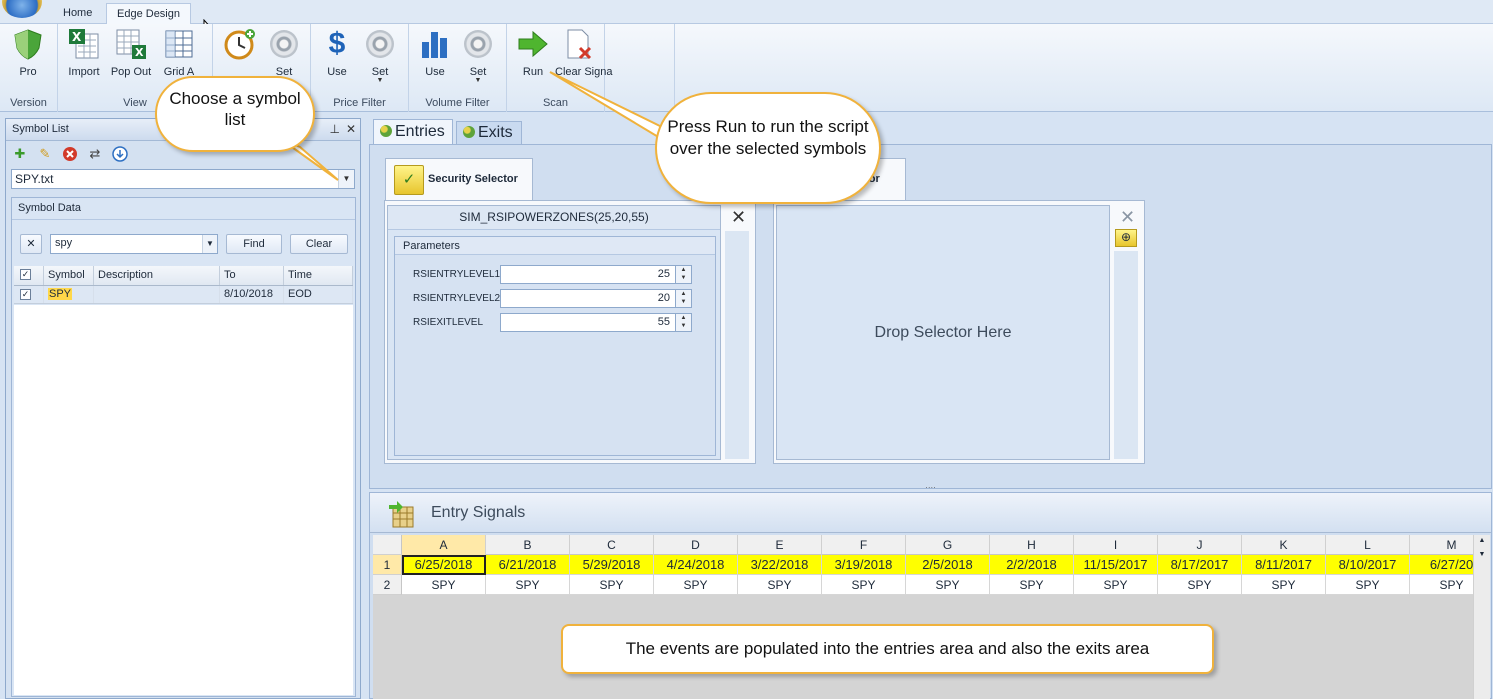 The image size is (1493, 699). Describe the element at coordinates (69, 275) in the screenshot. I see `col-symbol: Symbol` at that location.